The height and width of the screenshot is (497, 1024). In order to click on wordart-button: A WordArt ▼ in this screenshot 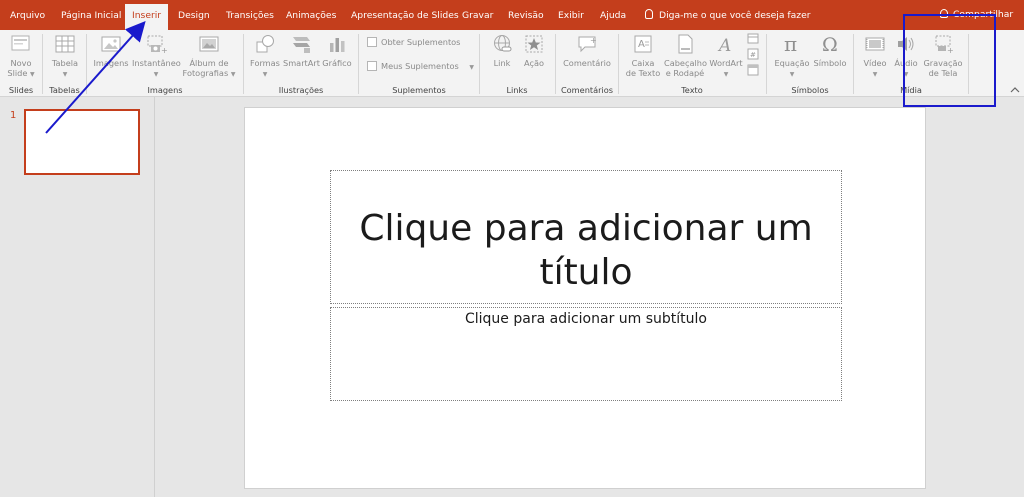, I will do `click(726, 56)`.